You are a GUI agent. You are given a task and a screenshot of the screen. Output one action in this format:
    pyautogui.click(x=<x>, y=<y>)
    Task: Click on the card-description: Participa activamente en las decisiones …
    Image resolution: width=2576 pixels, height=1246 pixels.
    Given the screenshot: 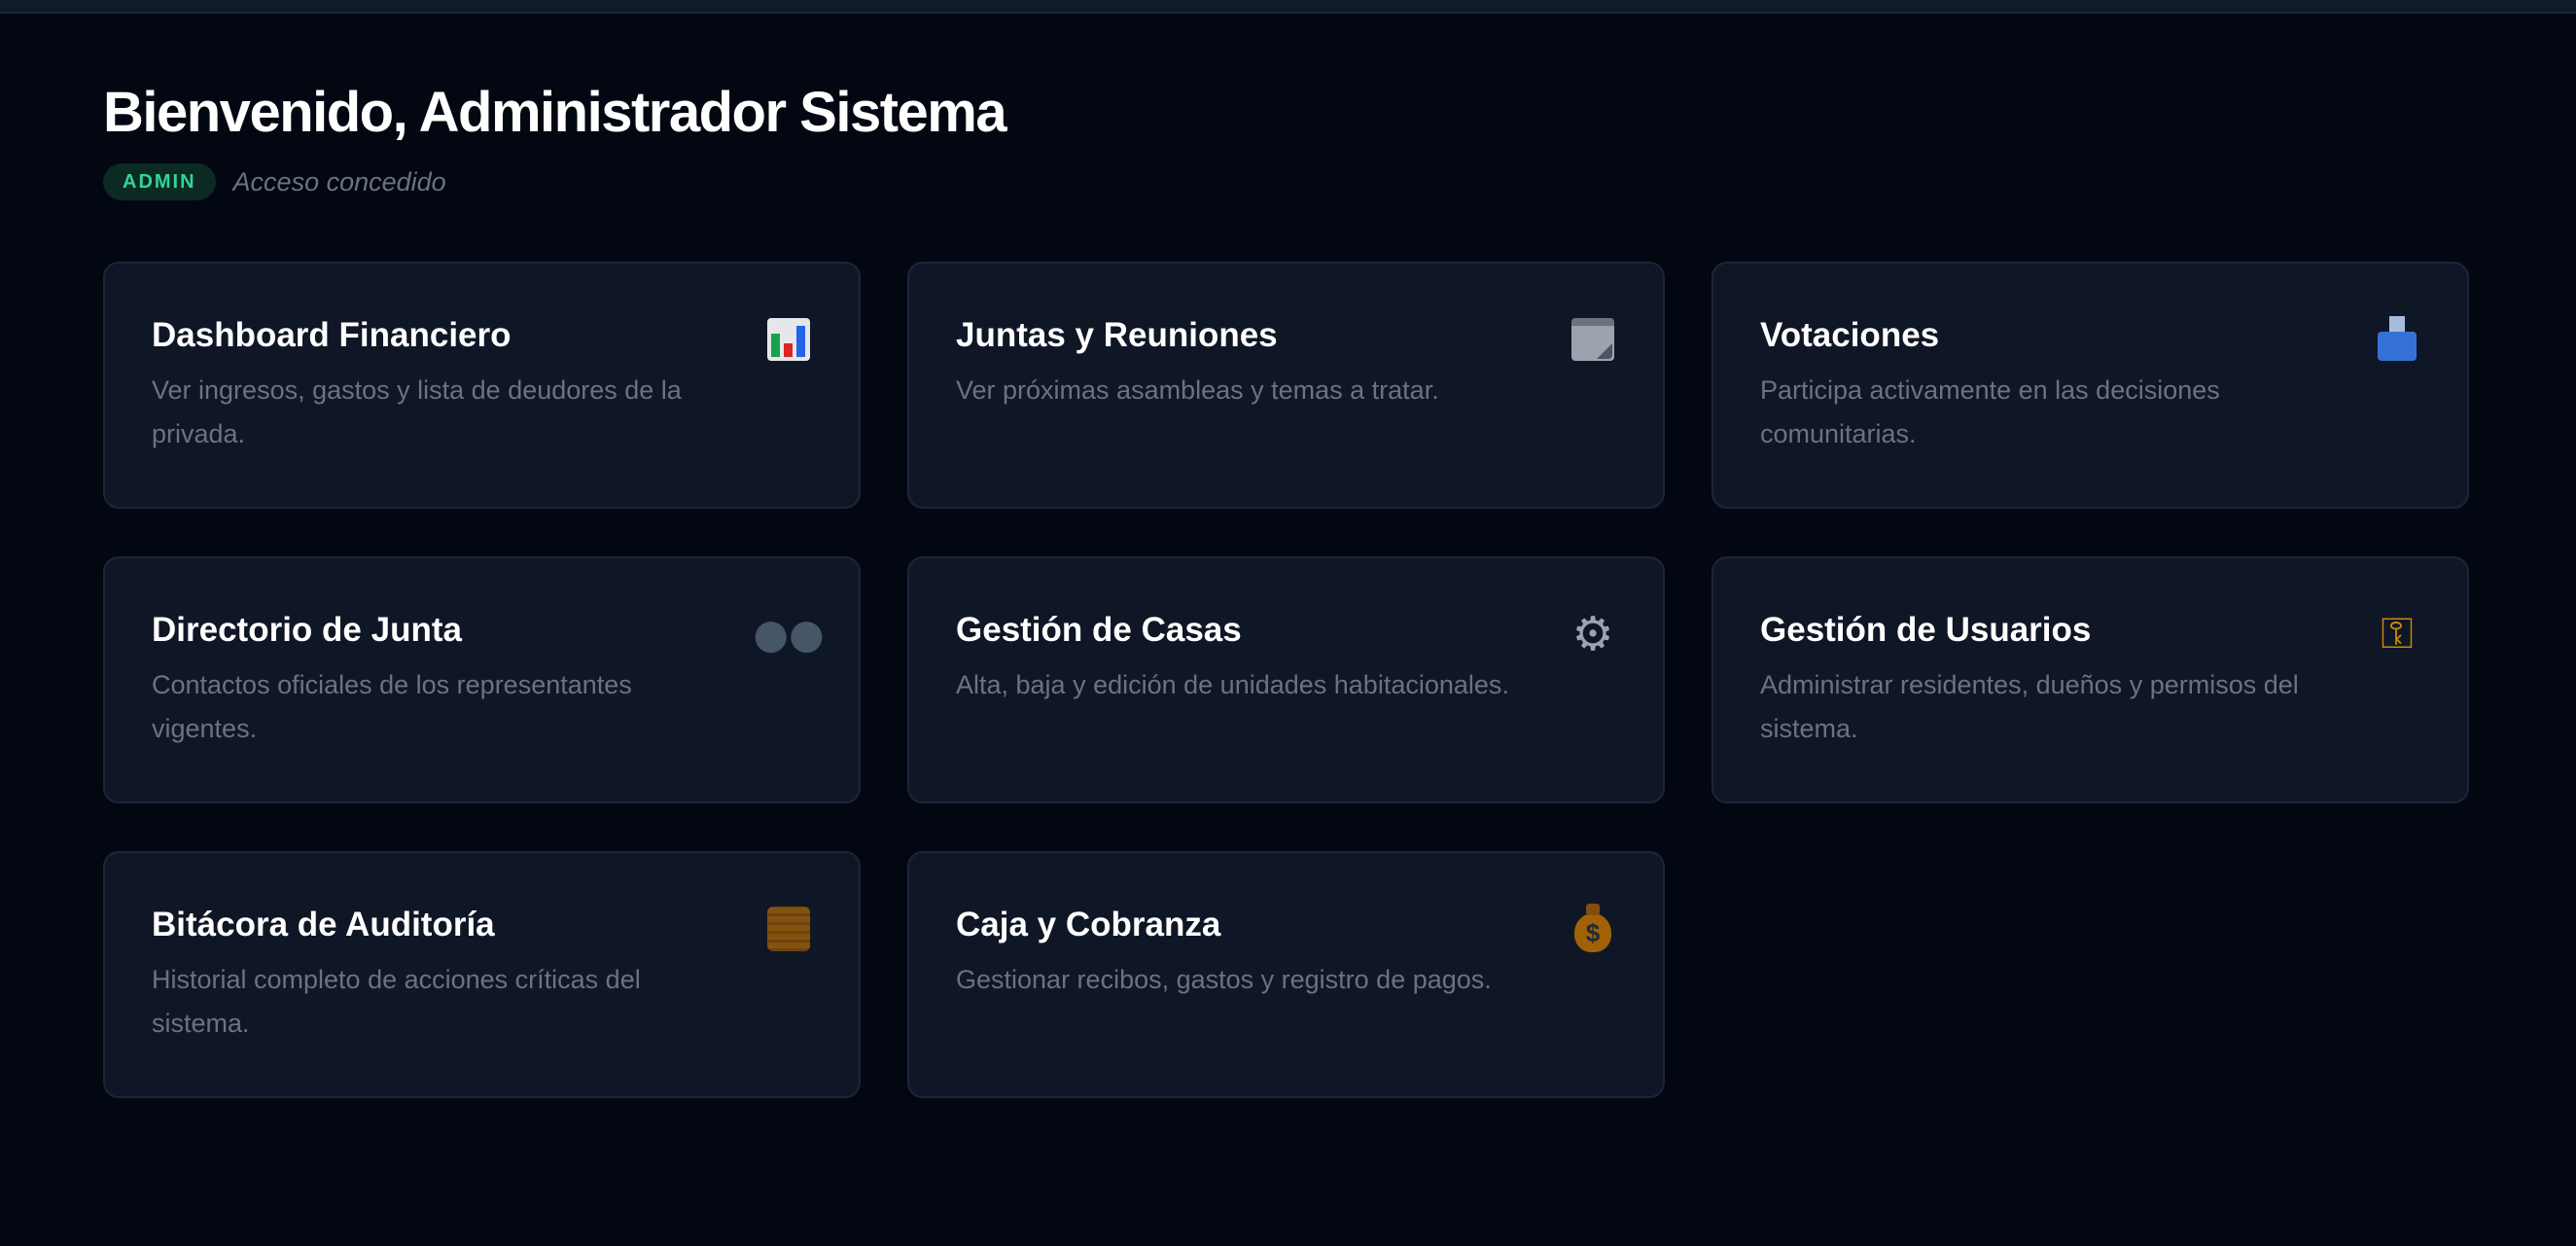 What is the action you would take?
    pyautogui.click(x=1990, y=411)
    